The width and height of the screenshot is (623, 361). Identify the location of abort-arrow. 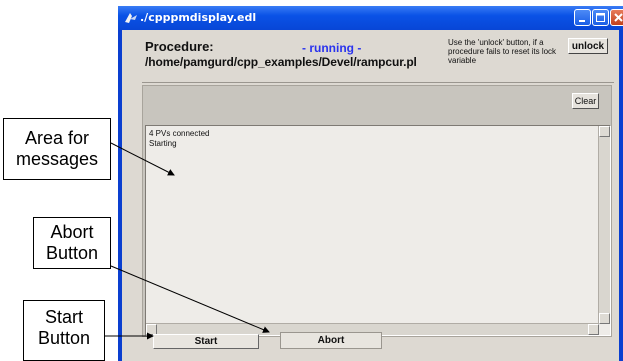
(190, 299).